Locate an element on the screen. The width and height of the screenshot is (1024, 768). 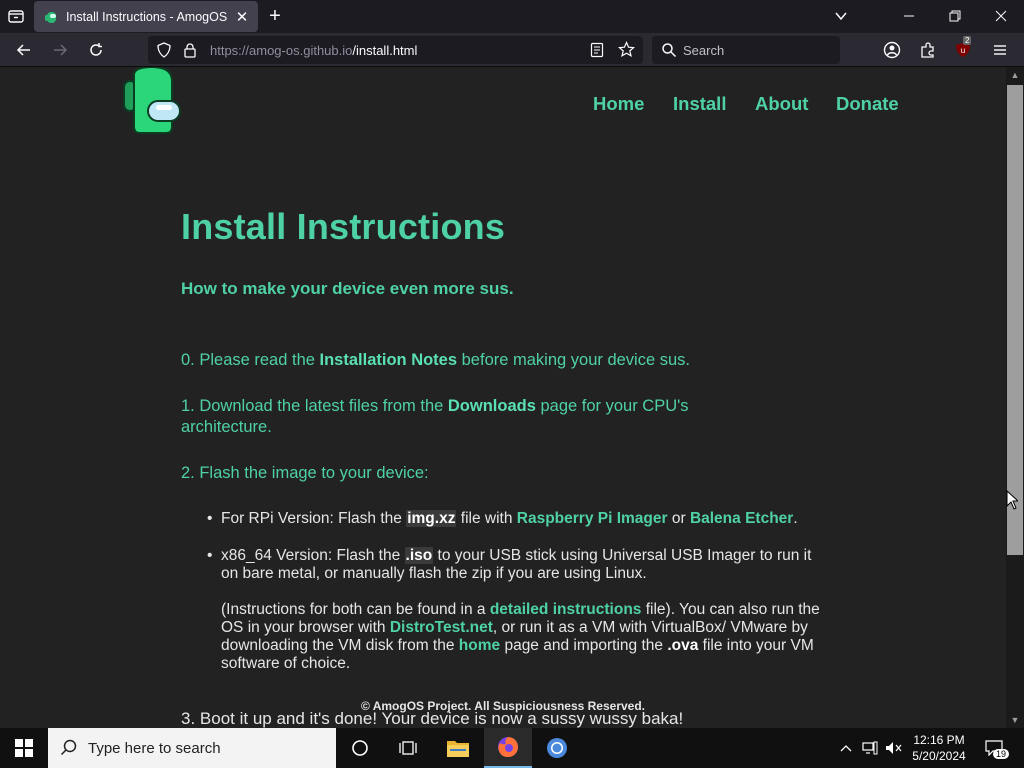
restore-icon is located at coordinates (955, 16).